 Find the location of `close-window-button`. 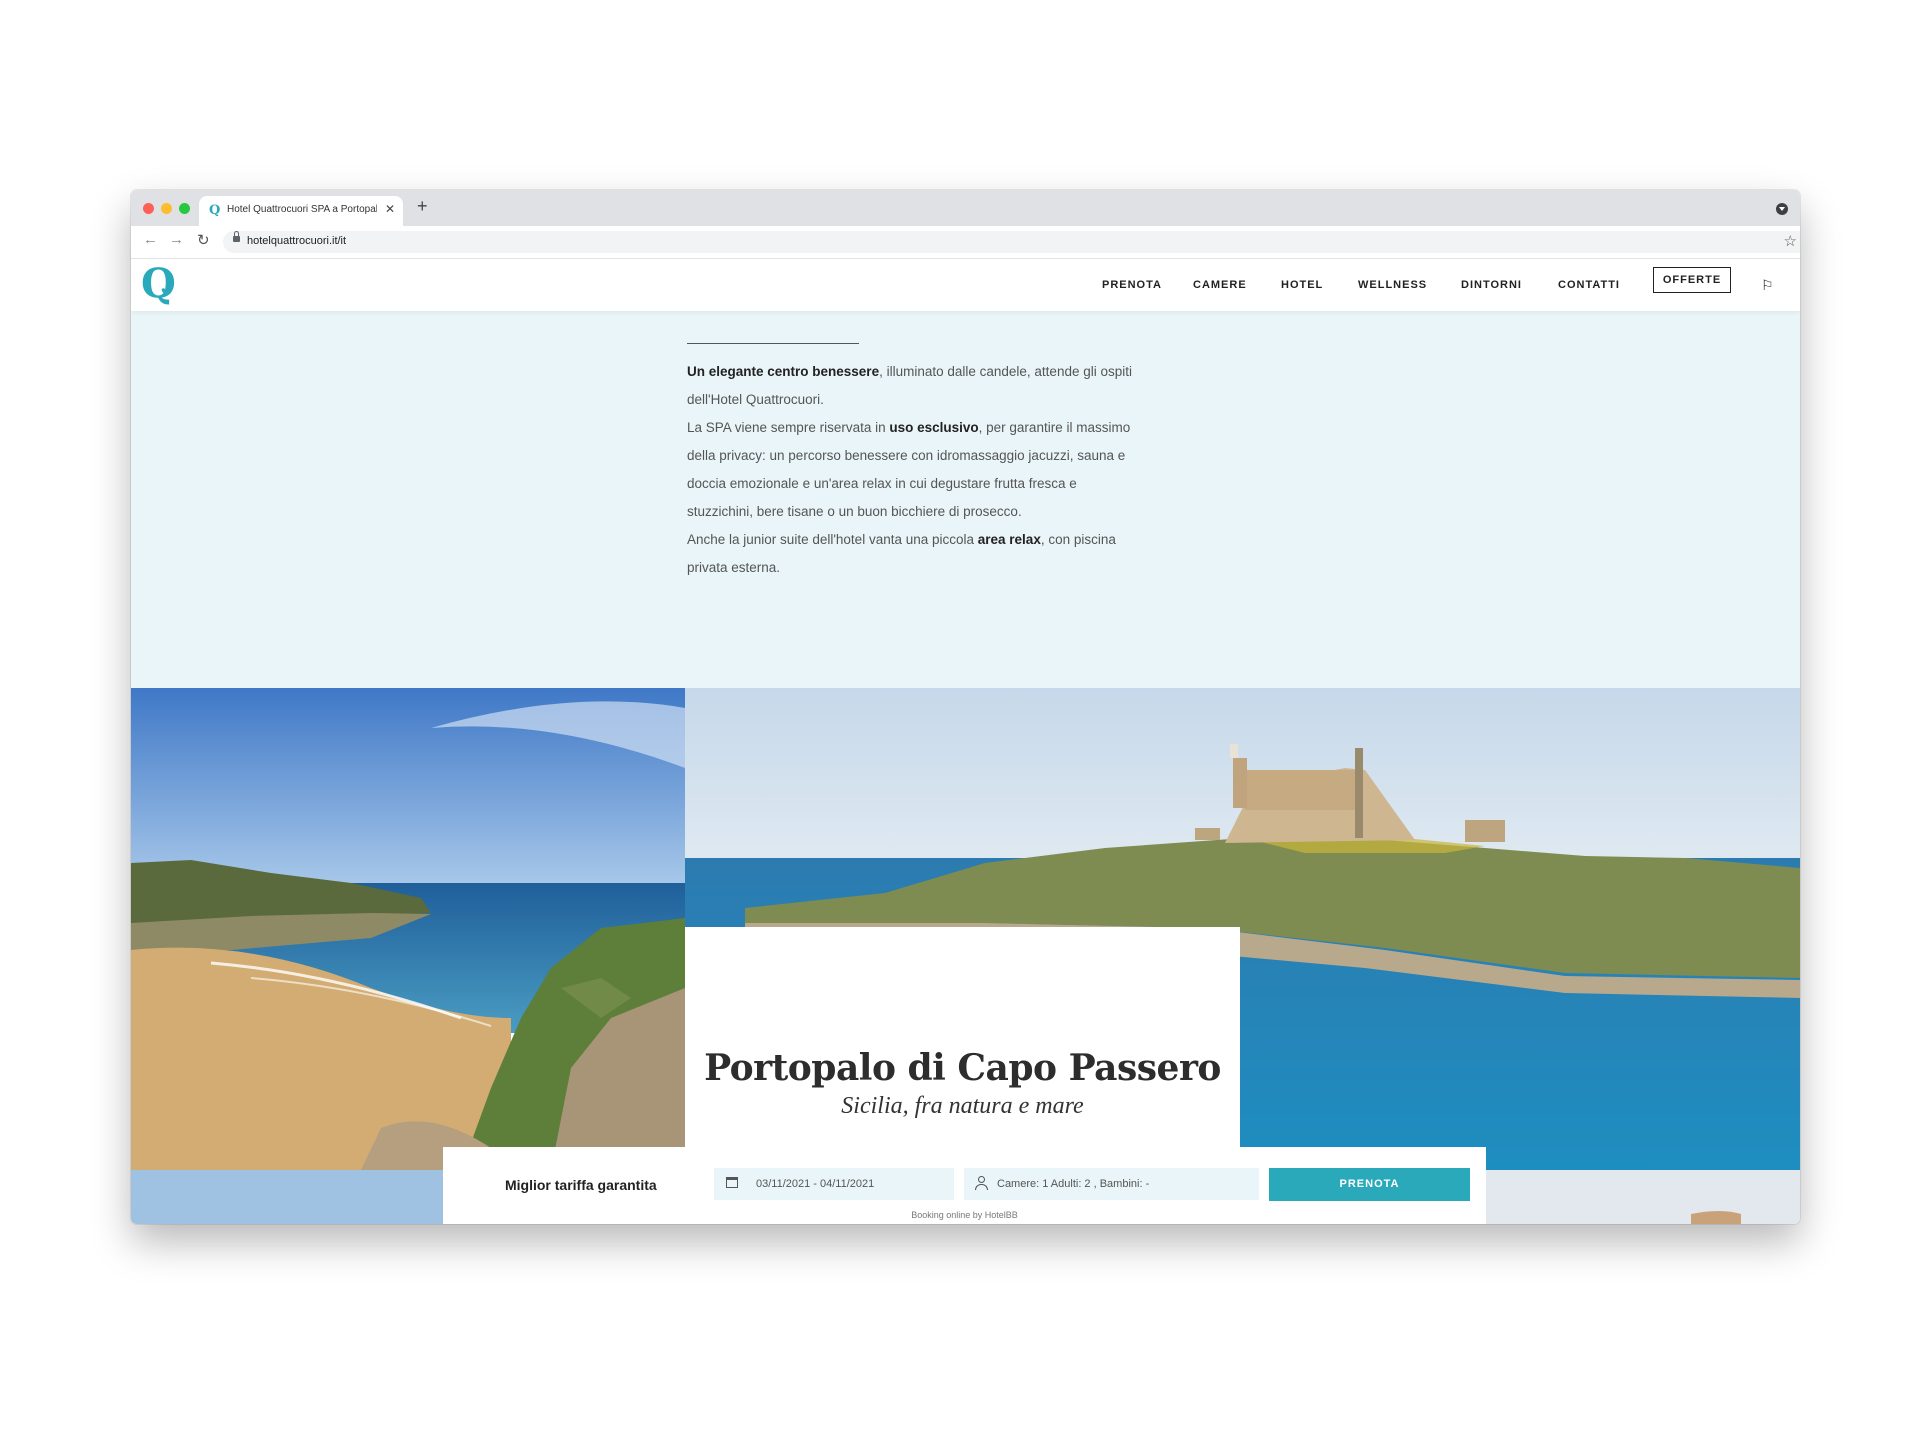

close-window-button is located at coordinates (148, 208).